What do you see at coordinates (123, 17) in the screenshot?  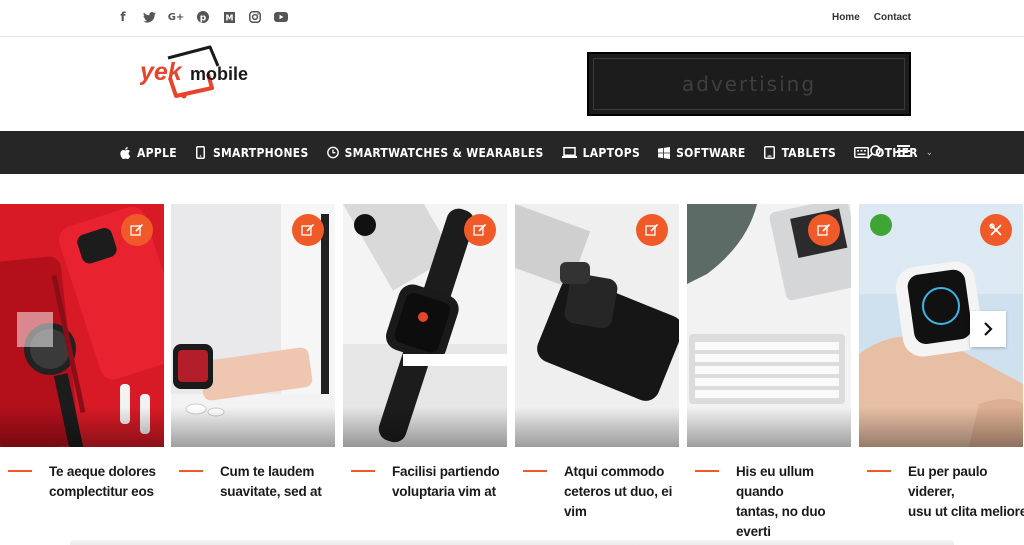 I see `facebook-icon: f` at bounding box center [123, 17].